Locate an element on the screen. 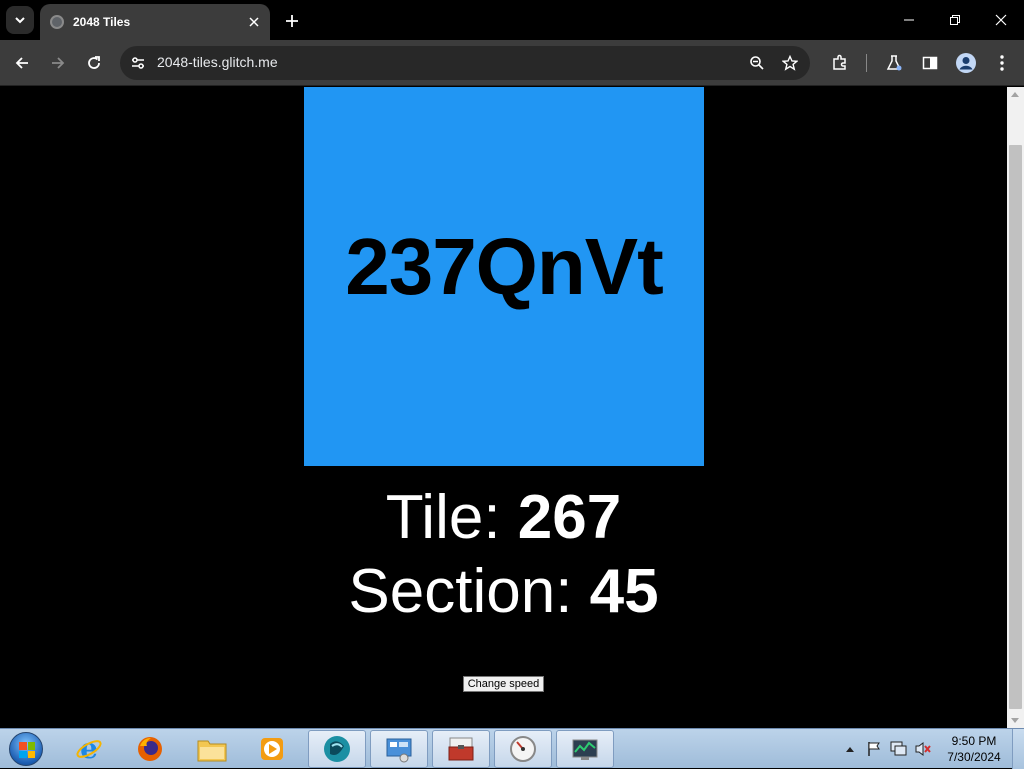  zoom-button is located at coordinates (757, 63).